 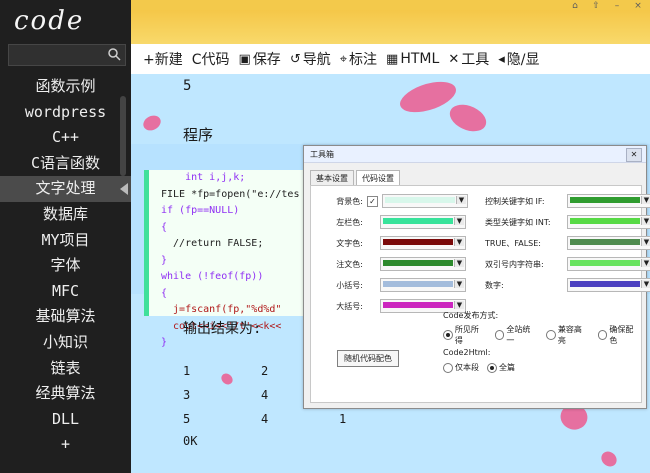 What do you see at coordinates (390, 27) in the screenshot?
I see `banner` at bounding box center [390, 27].